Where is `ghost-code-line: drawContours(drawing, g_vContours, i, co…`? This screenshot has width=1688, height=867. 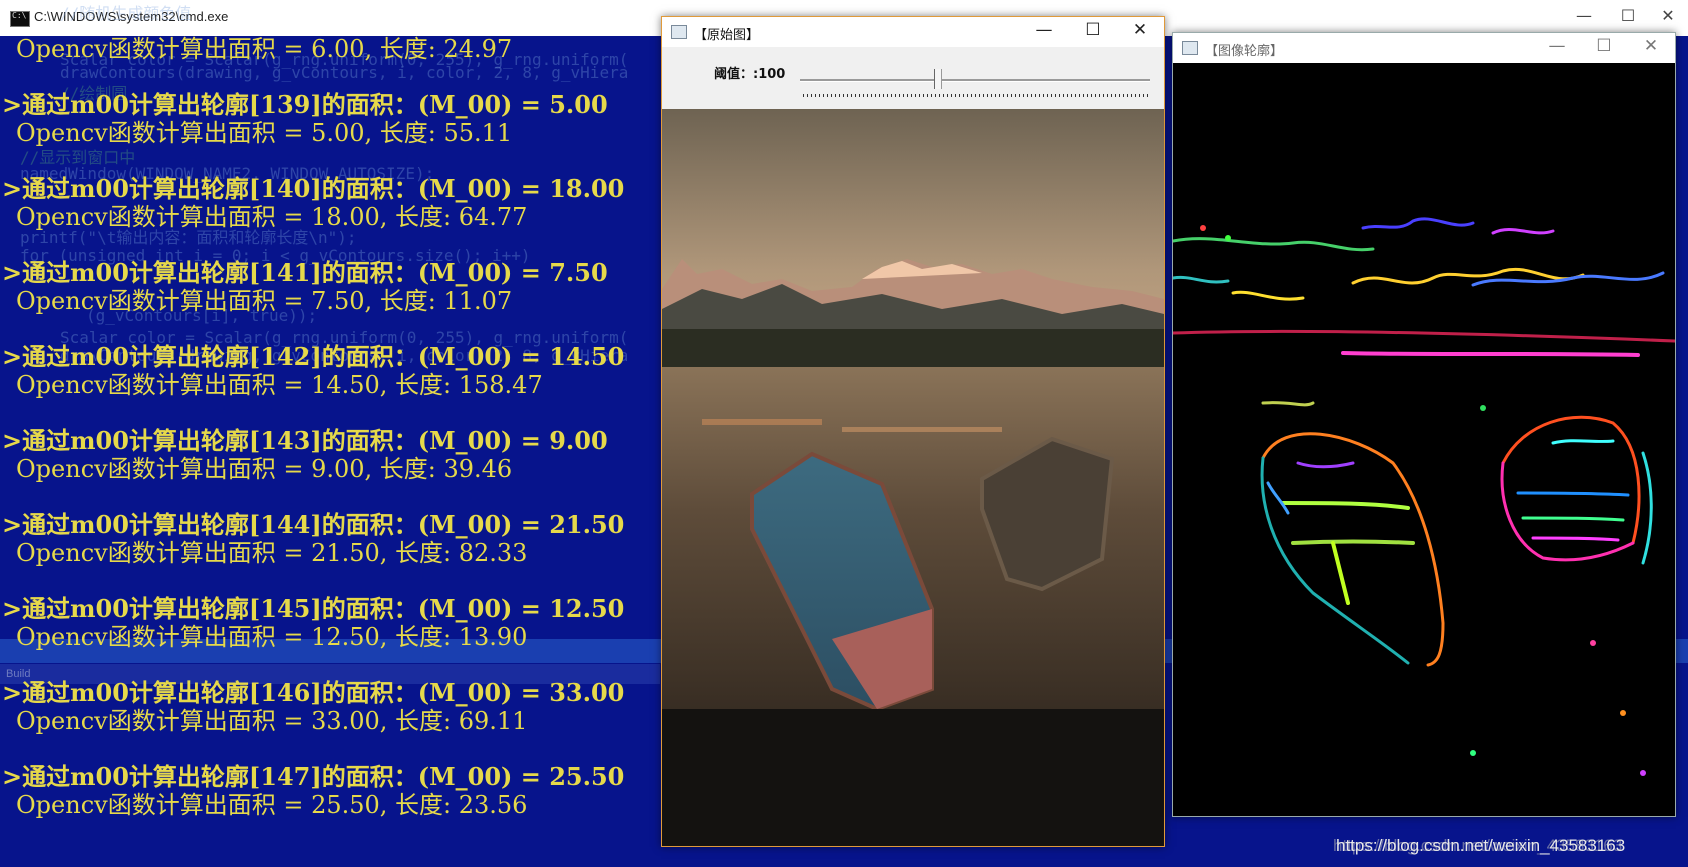 ghost-code-line: drawContours(drawing, g_vContours, i, co… is located at coordinates (344, 72).